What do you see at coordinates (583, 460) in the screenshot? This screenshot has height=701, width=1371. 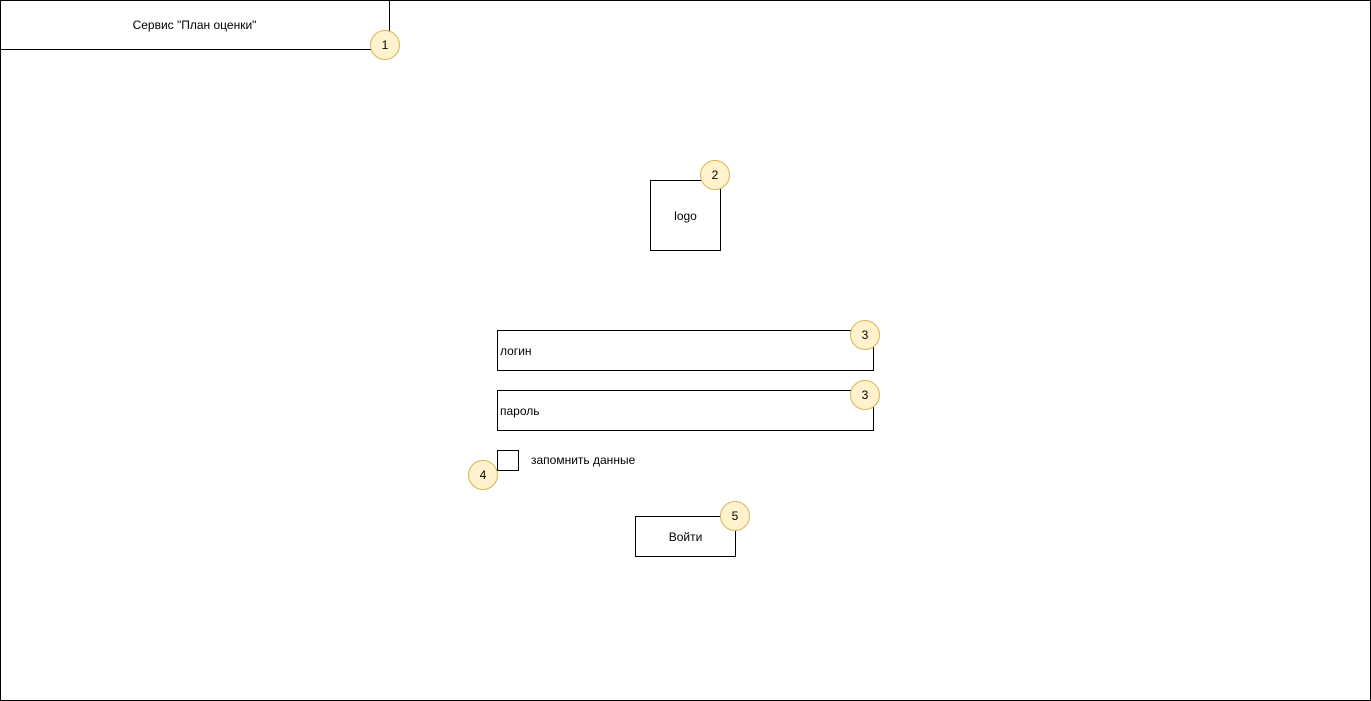 I see `remember-checkbox-label: запомнить данные` at bounding box center [583, 460].